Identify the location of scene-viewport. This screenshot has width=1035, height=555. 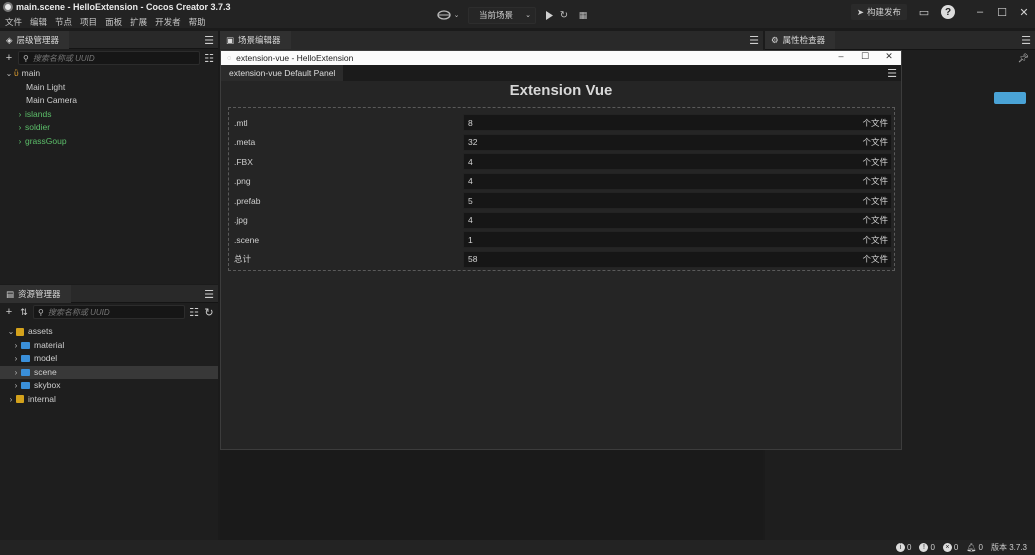
(491, 495).